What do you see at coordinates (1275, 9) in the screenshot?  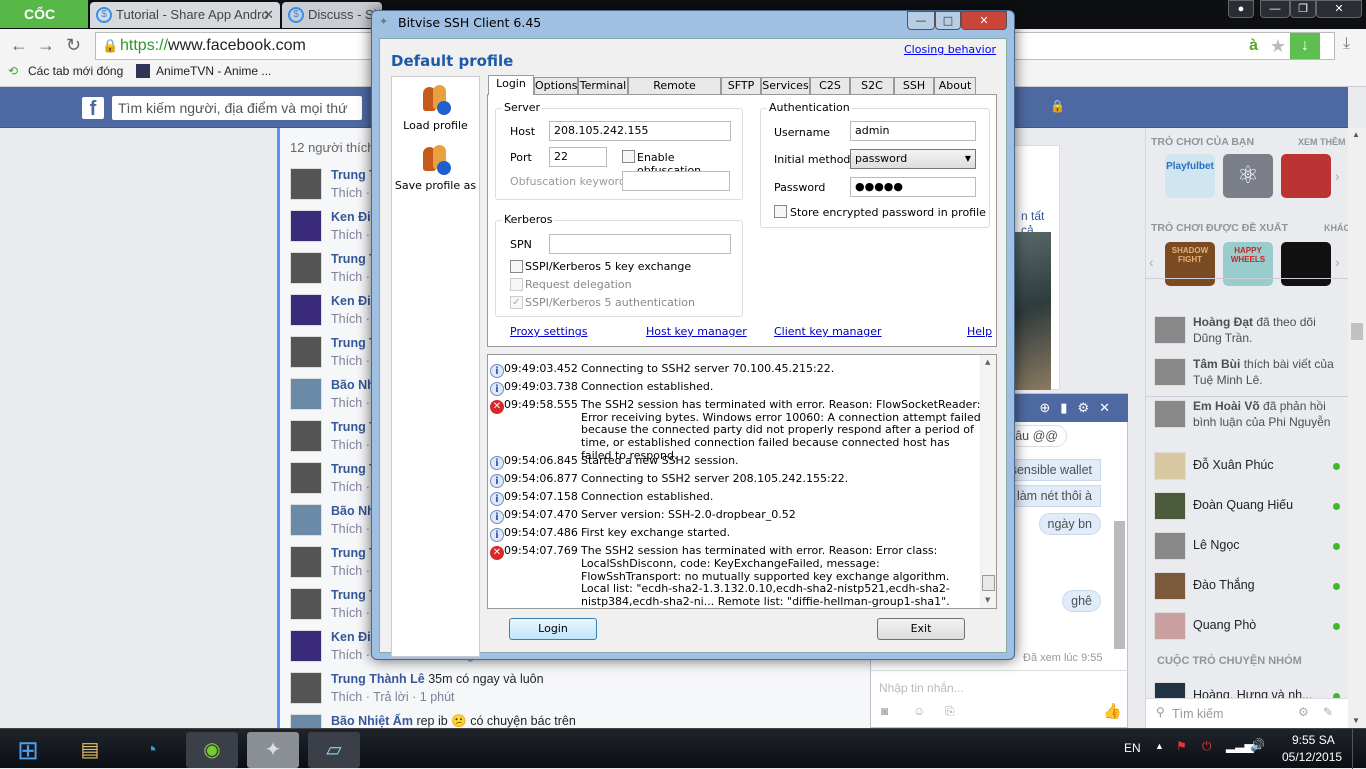 I see `minimize-button: —` at bounding box center [1275, 9].